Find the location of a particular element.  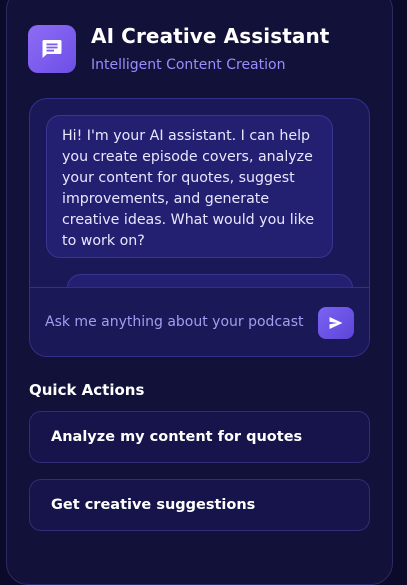

message-icon-glyph is located at coordinates (52, 49).